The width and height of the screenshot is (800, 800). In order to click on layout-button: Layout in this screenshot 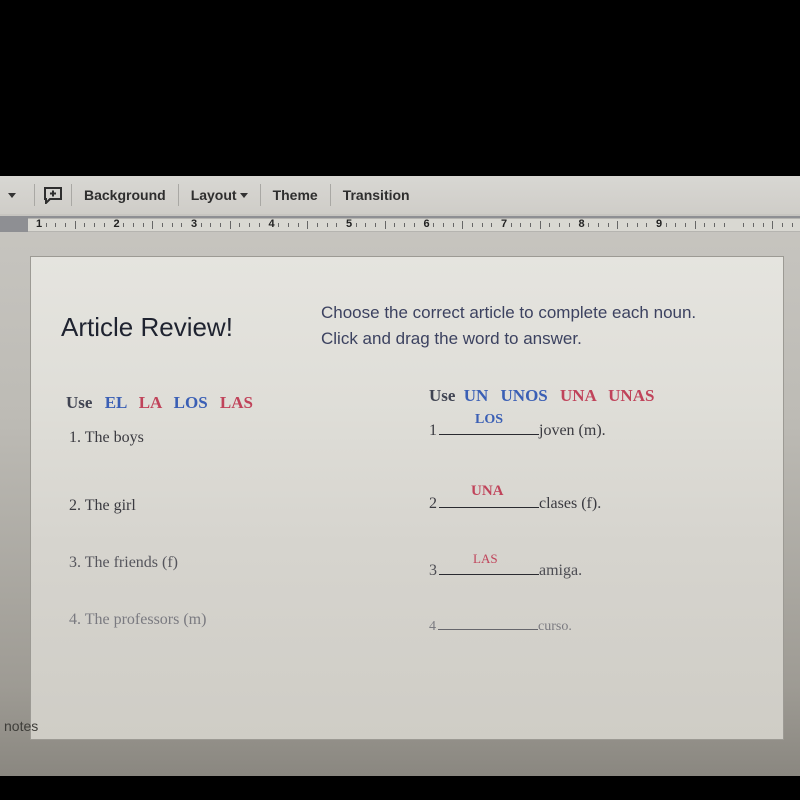, I will do `click(219, 195)`.